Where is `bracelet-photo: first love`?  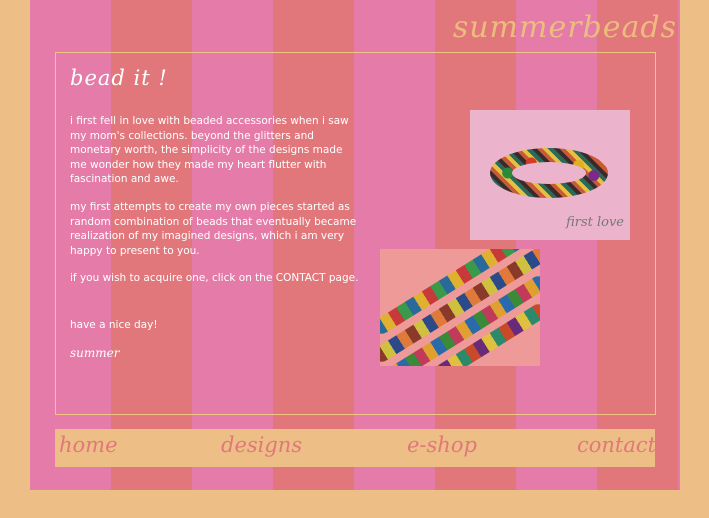 bracelet-photo: first love is located at coordinates (550, 175).